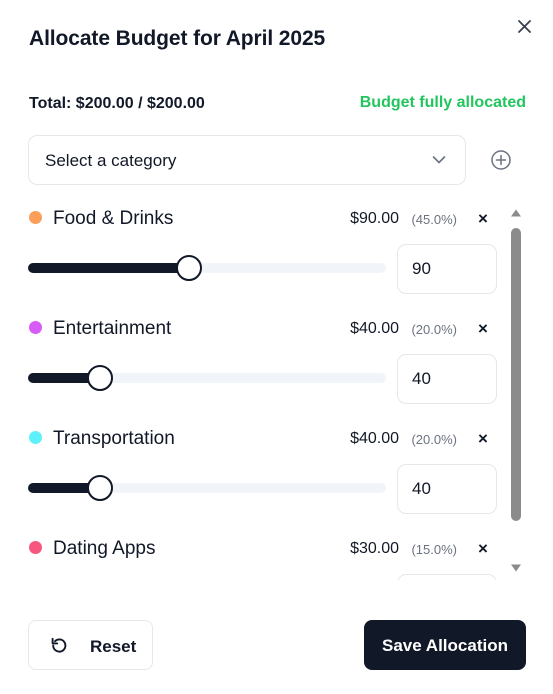 This screenshot has width=553, height=694. I want to click on save-allocation-button: Save Allocation, so click(445, 645).